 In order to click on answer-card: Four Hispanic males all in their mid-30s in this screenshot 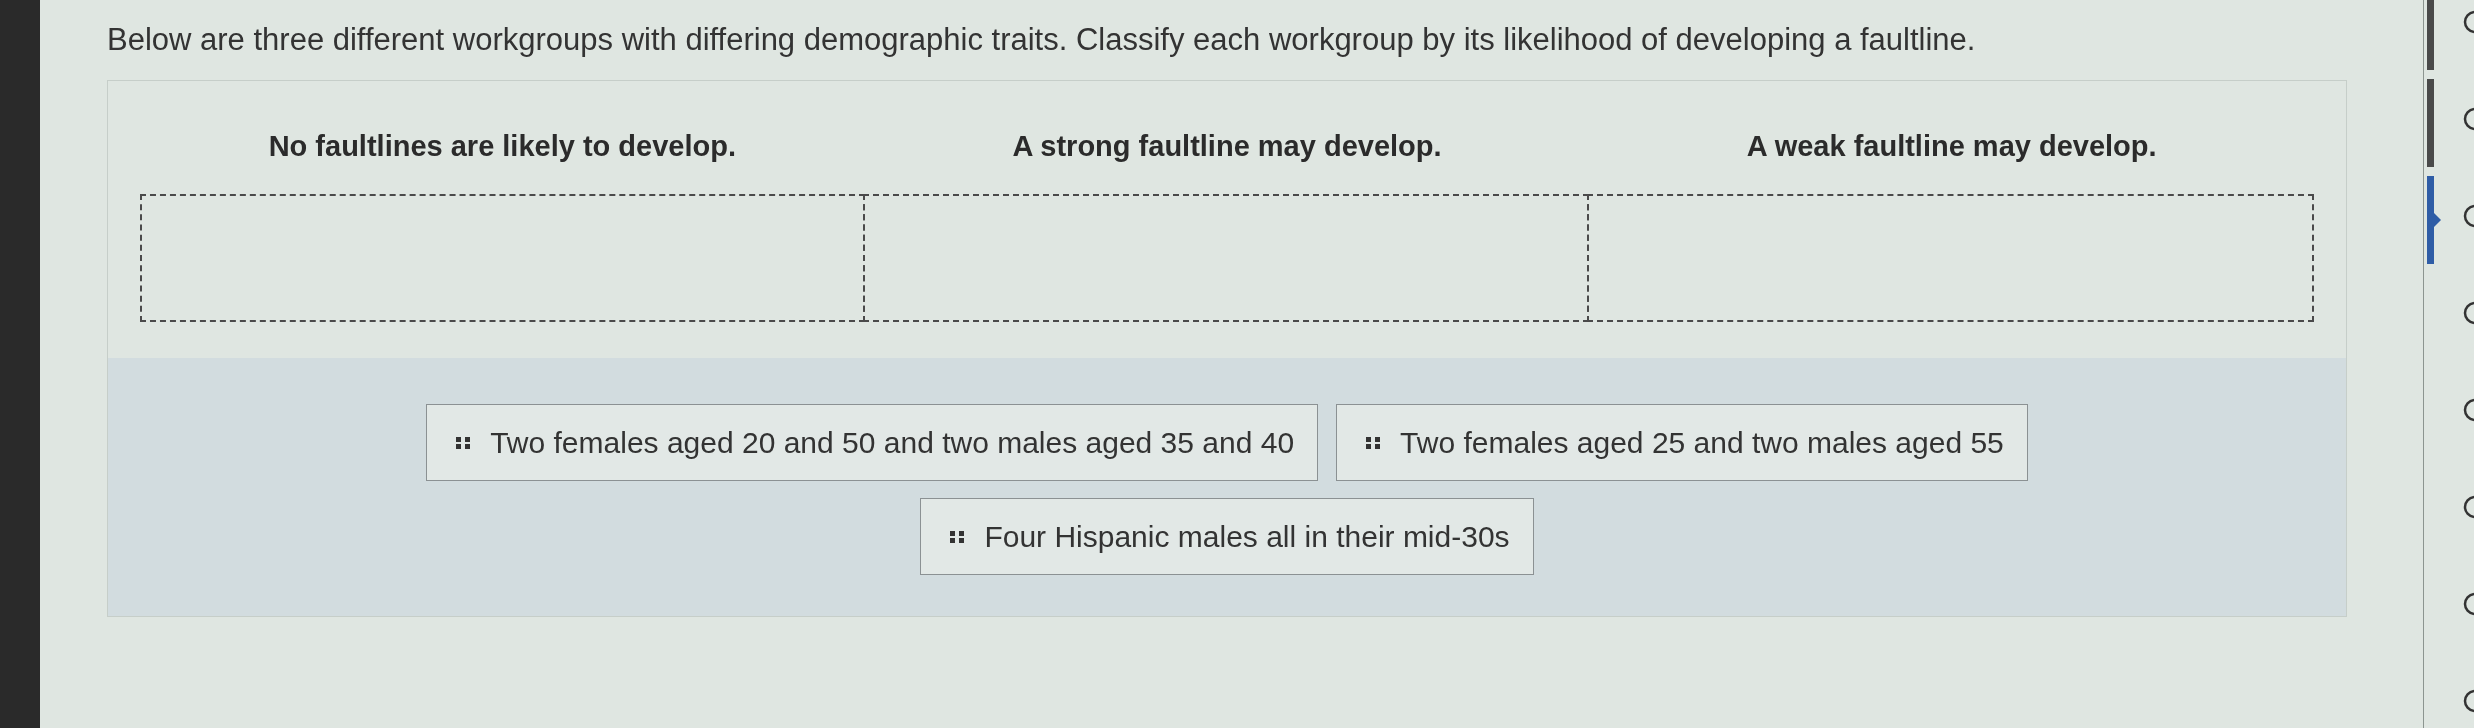, I will do `click(1227, 536)`.